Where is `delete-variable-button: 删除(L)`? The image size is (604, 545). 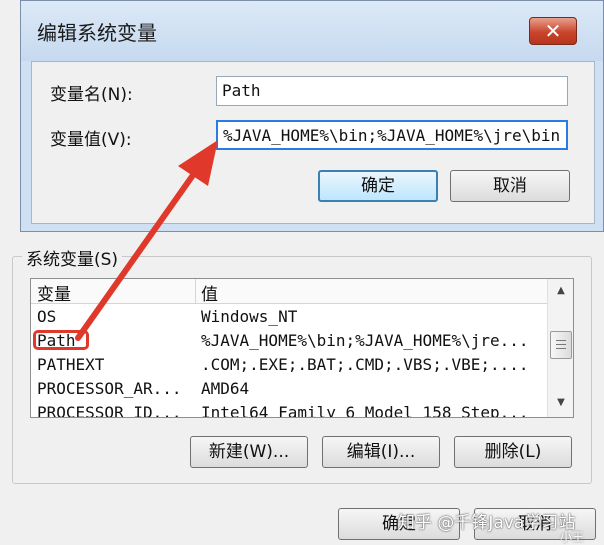
delete-variable-button: 删除(L) is located at coordinates (513, 452).